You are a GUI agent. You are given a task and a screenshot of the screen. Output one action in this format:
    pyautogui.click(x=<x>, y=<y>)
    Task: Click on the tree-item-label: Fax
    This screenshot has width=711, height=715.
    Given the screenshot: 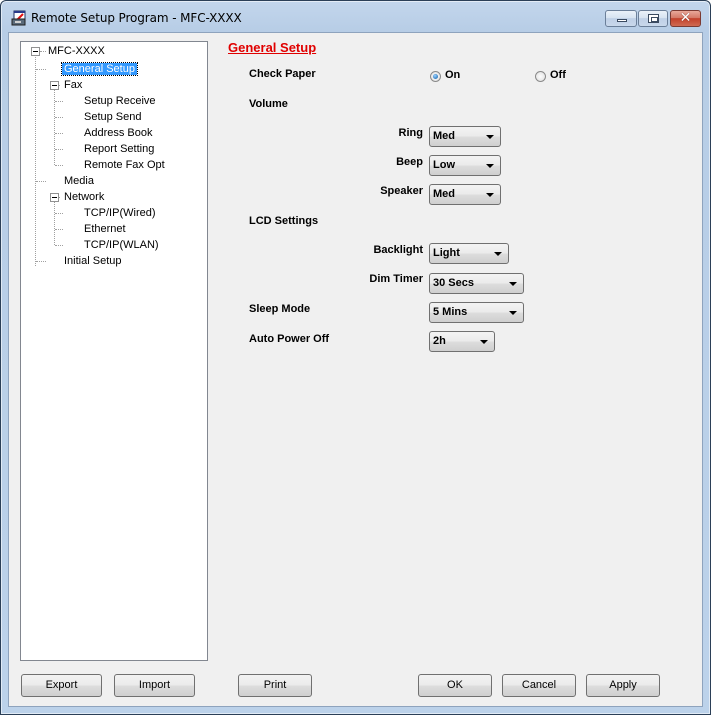 What is the action you would take?
    pyautogui.click(x=73, y=85)
    